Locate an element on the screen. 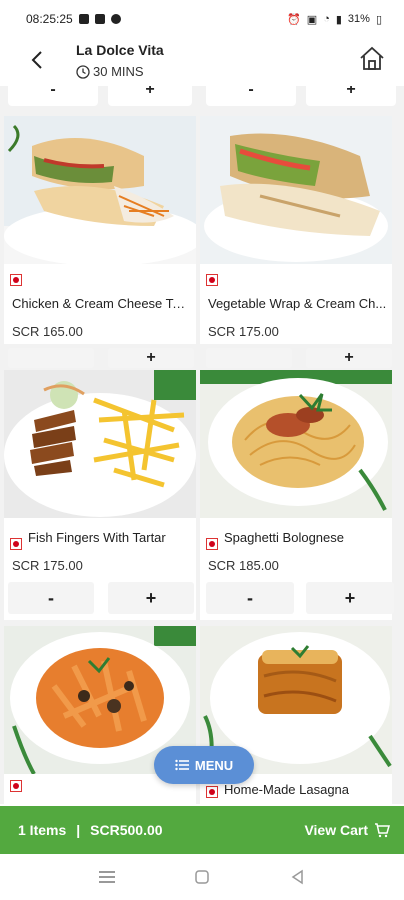 The image size is (404, 900). restaurant-title: La Dolce Vita is located at coordinates (120, 50).